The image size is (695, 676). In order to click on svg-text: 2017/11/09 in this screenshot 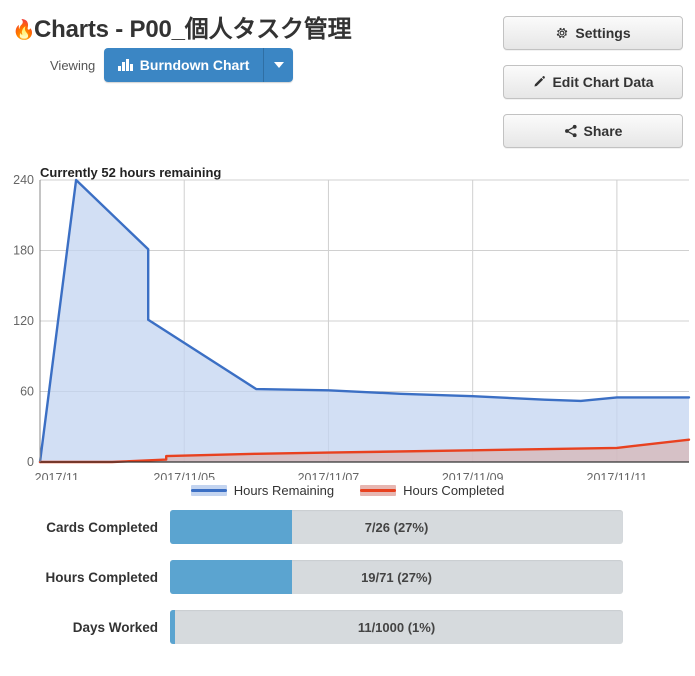, I will do `click(473, 475)`.